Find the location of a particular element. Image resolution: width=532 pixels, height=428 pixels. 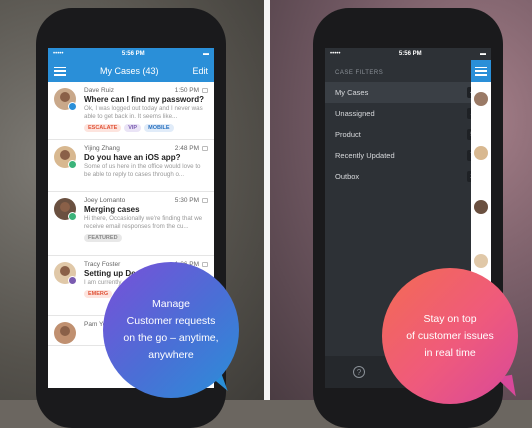

filter-unassigned: Unassigned 10 is located at coordinates (408, 113).